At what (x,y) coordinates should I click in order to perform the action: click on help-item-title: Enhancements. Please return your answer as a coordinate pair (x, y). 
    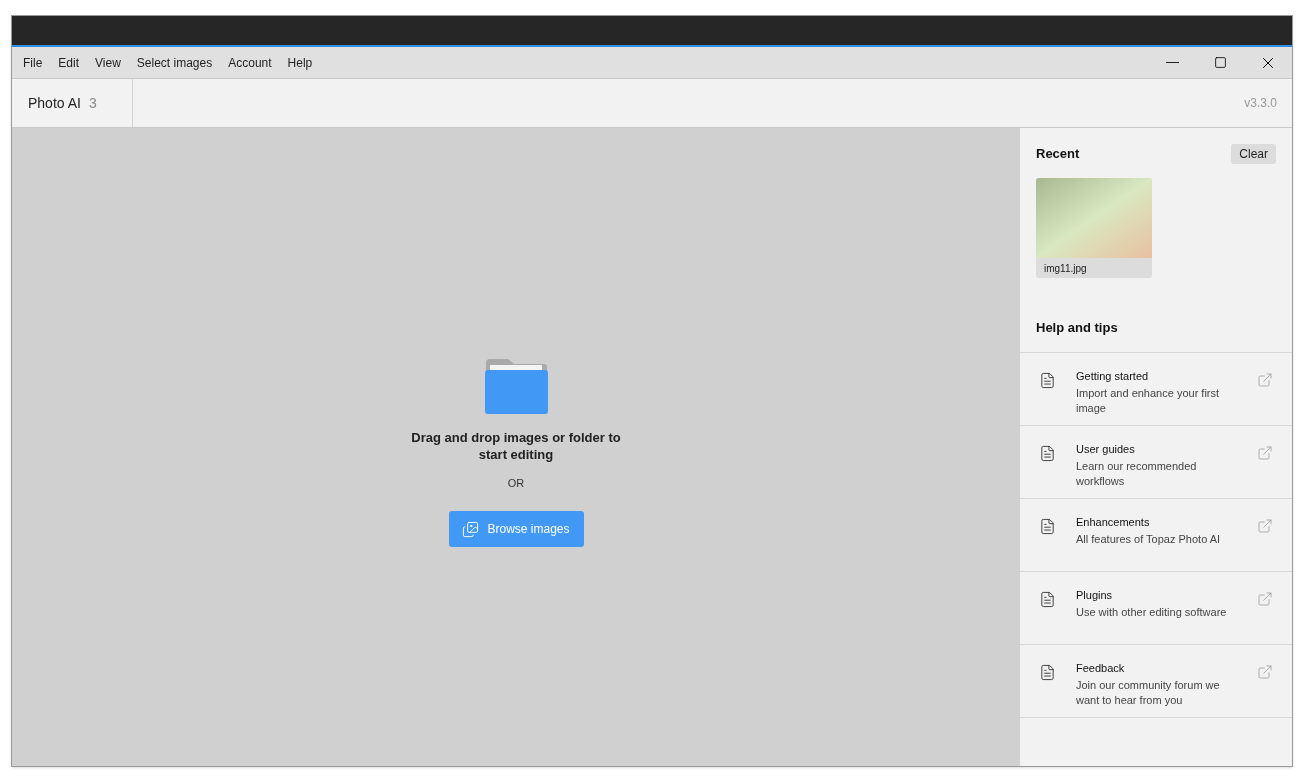
    Looking at the image, I should click on (1113, 522).